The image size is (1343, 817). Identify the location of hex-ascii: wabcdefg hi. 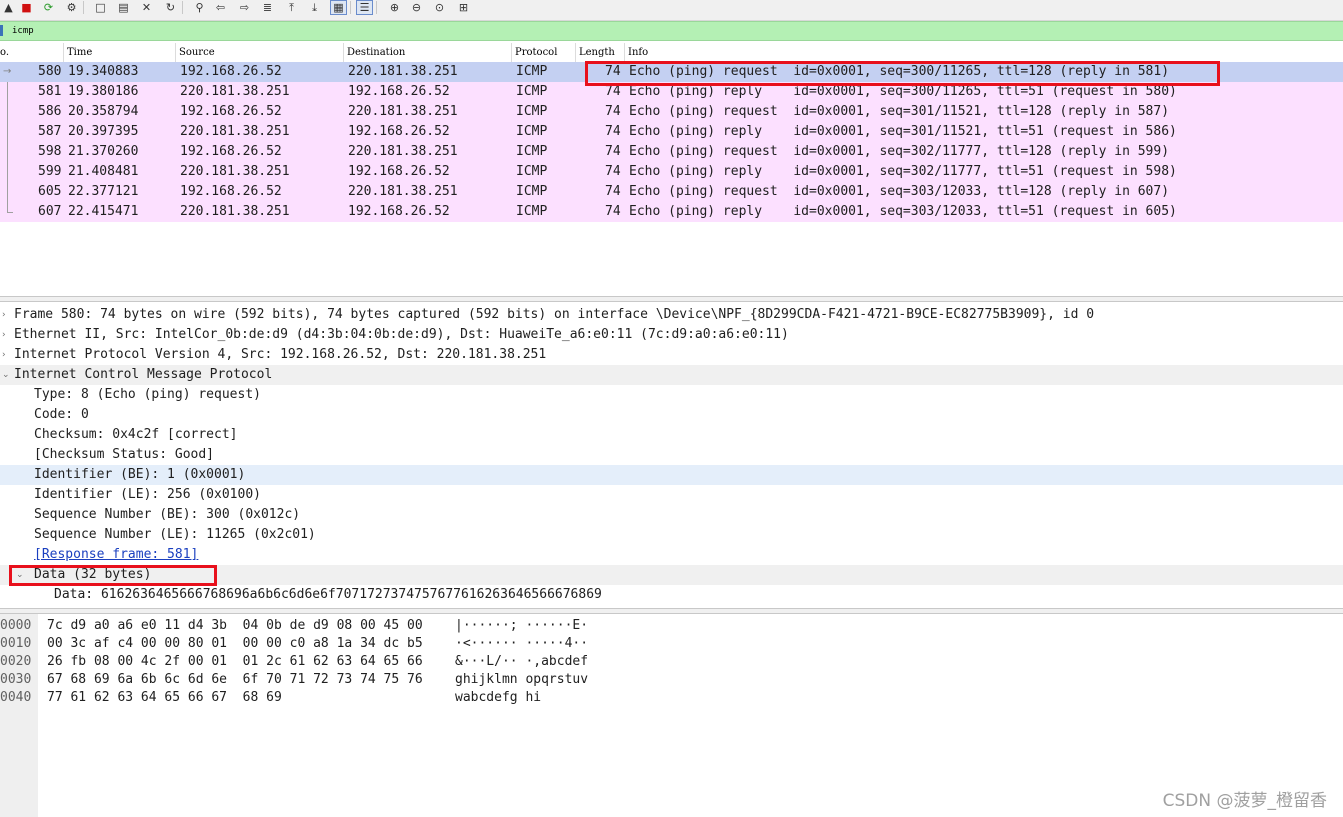
(498, 697).